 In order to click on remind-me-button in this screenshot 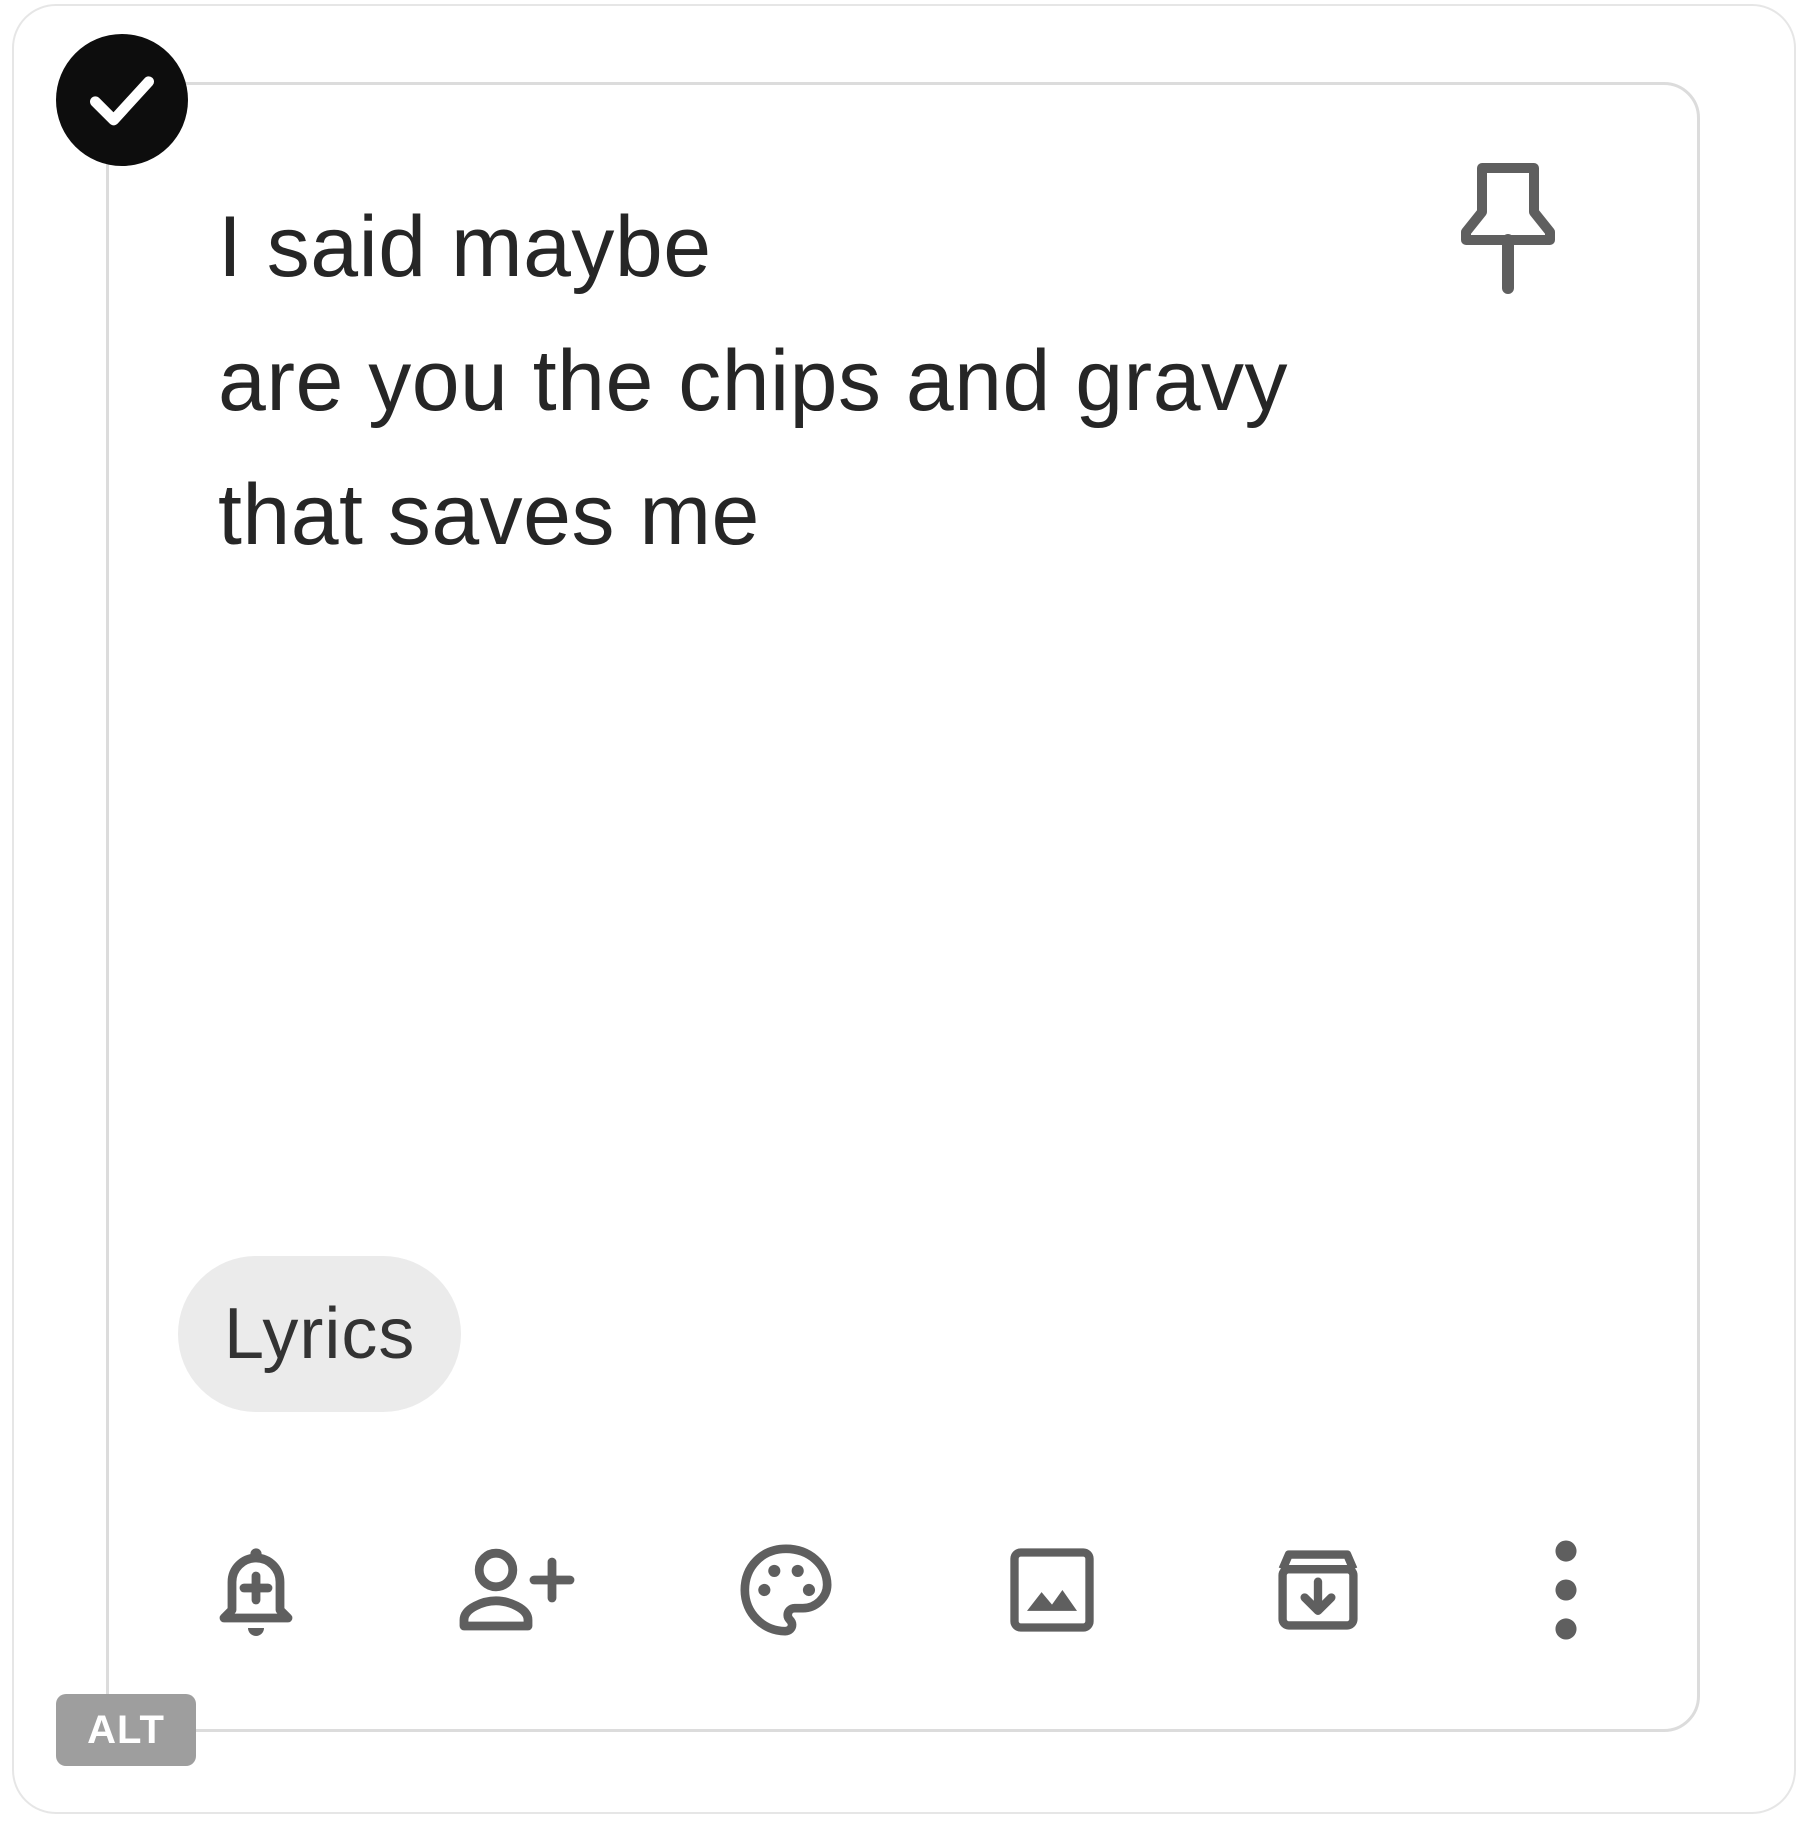, I will do `click(256, 1590)`.